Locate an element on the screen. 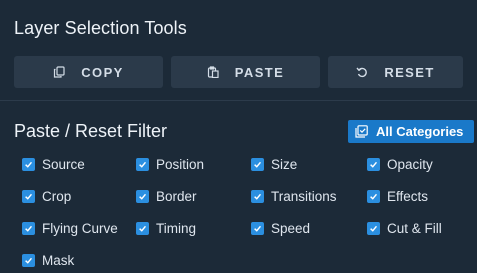  filter-item-effects: Effects is located at coordinates (397, 196).